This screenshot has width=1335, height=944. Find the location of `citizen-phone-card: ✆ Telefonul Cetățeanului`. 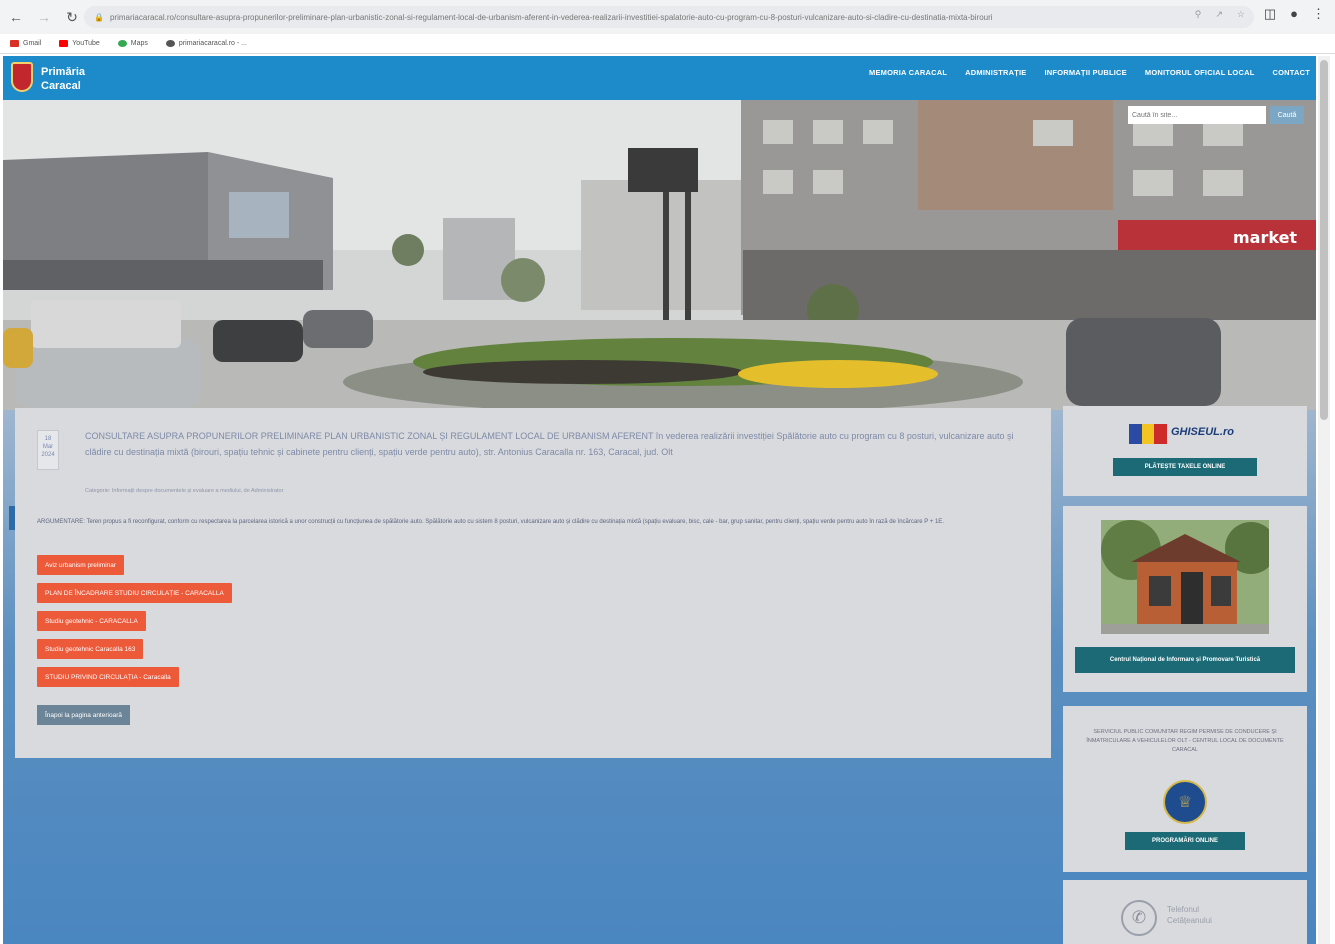

citizen-phone-card: ✆ Telefonul Cetățeanului is located at coordinates (1185, 912).